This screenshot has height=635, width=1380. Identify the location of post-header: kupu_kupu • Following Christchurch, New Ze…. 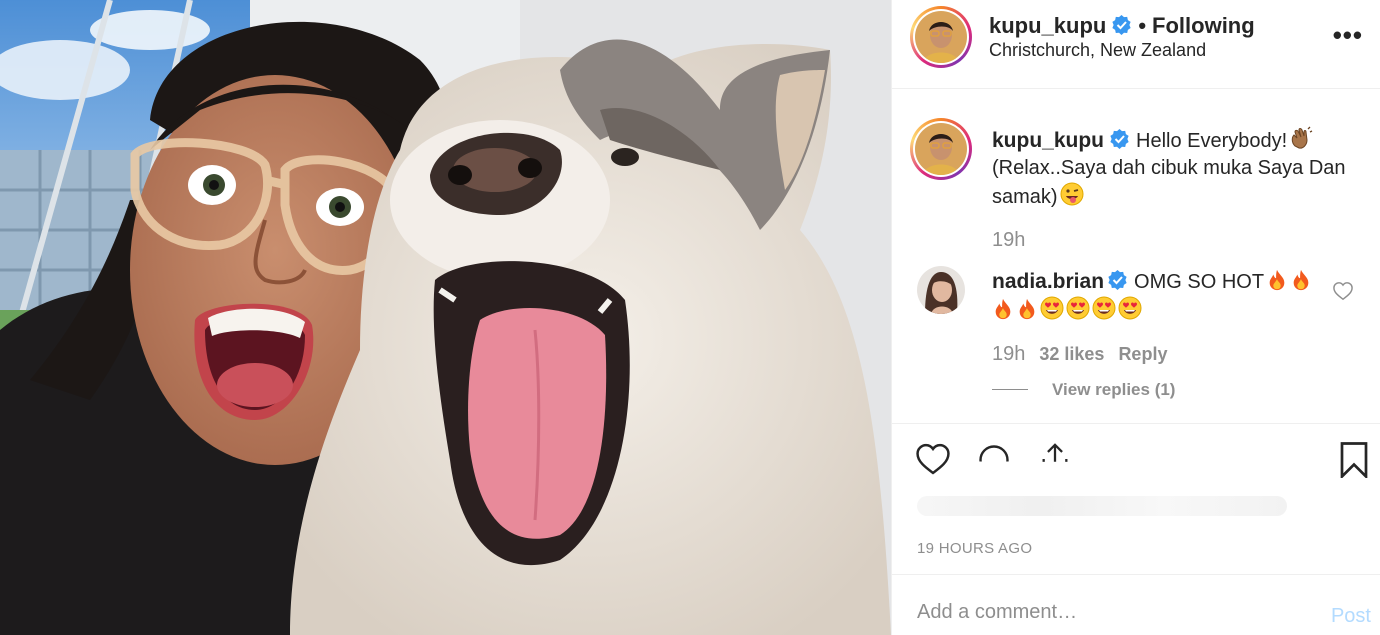
(1136, 44).